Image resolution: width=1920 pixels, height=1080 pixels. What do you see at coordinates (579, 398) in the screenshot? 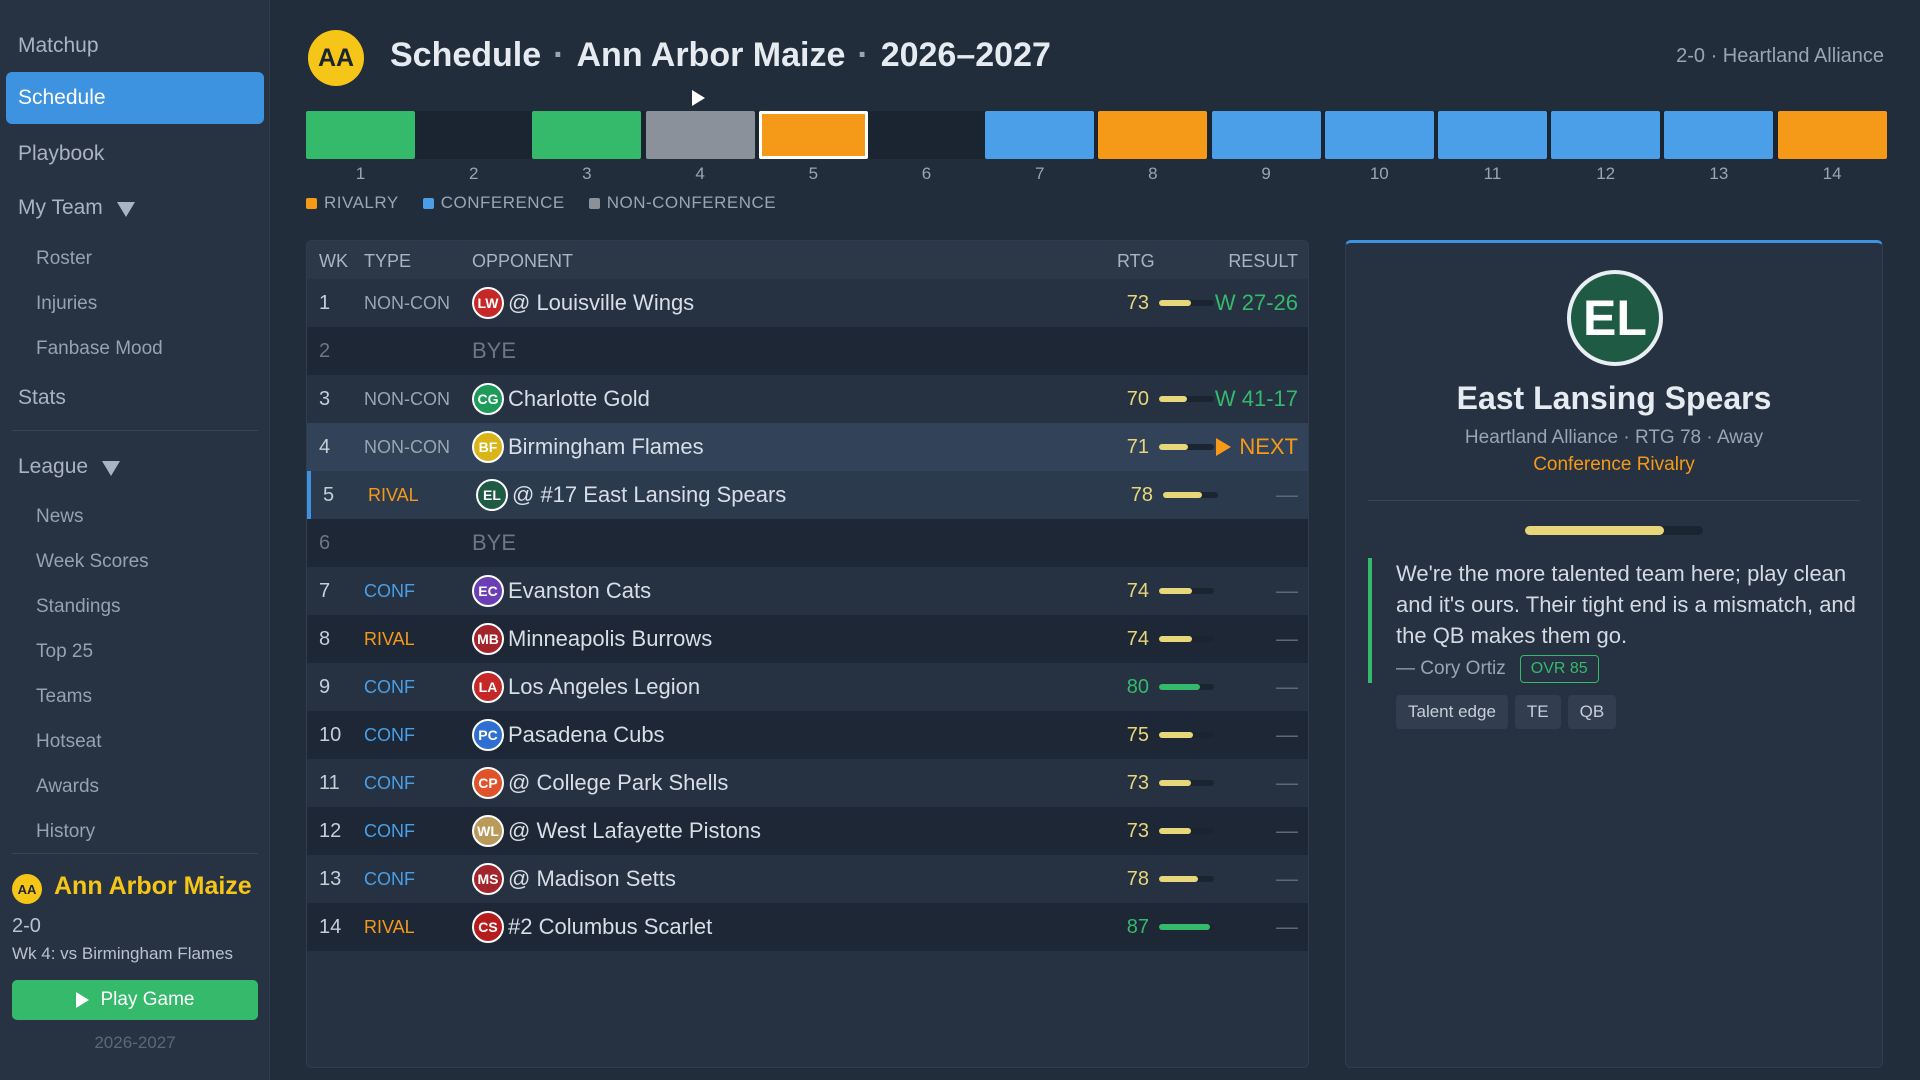
I see `opponent-name: Charlotte Gold` at bounding box center [579, 398].